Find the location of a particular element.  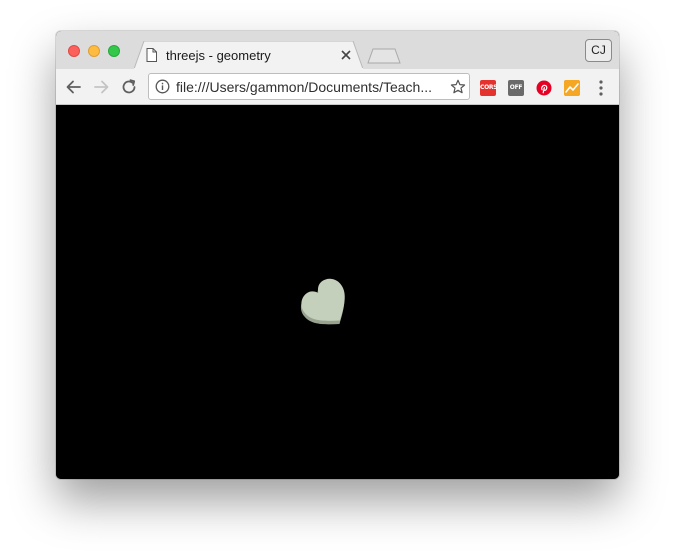

new-tab-button is located at coordinates (384, 56).